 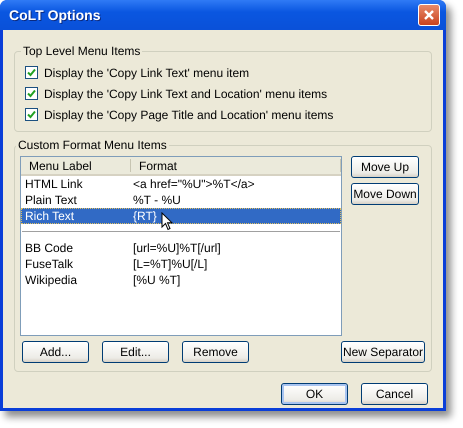 What do you see at coordinates (181, 280) in the screenshot?
I see `list-row: Wikipedia [%U %T]` at bounding box center [181, 280].